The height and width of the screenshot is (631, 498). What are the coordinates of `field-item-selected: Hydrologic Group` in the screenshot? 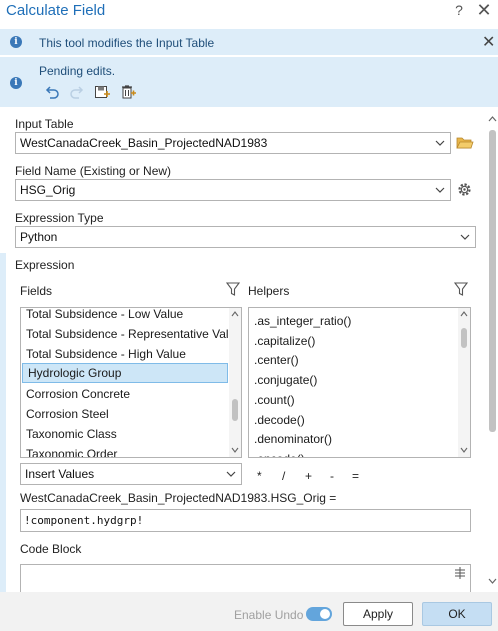 It's located at (125, 373).